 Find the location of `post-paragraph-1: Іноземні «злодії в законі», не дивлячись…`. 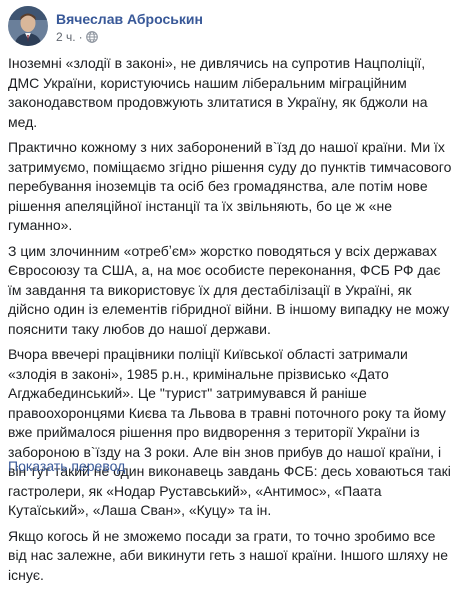

post-paragraph-1: Іноземні «злодії в законі», не дивлячись… is located at coordinates (218, 92).